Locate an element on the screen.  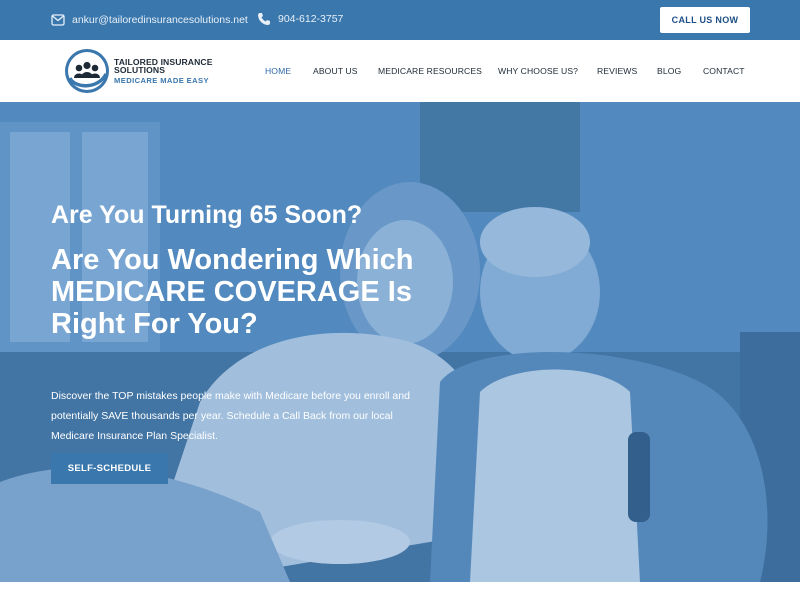
nav-why-choose-us: WHY CHOOSE US? is located at coordinates (538, 71).